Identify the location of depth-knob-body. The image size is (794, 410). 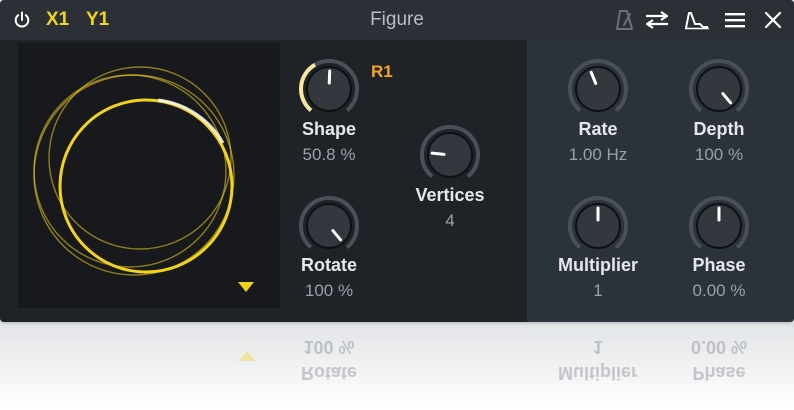
(719, 89).